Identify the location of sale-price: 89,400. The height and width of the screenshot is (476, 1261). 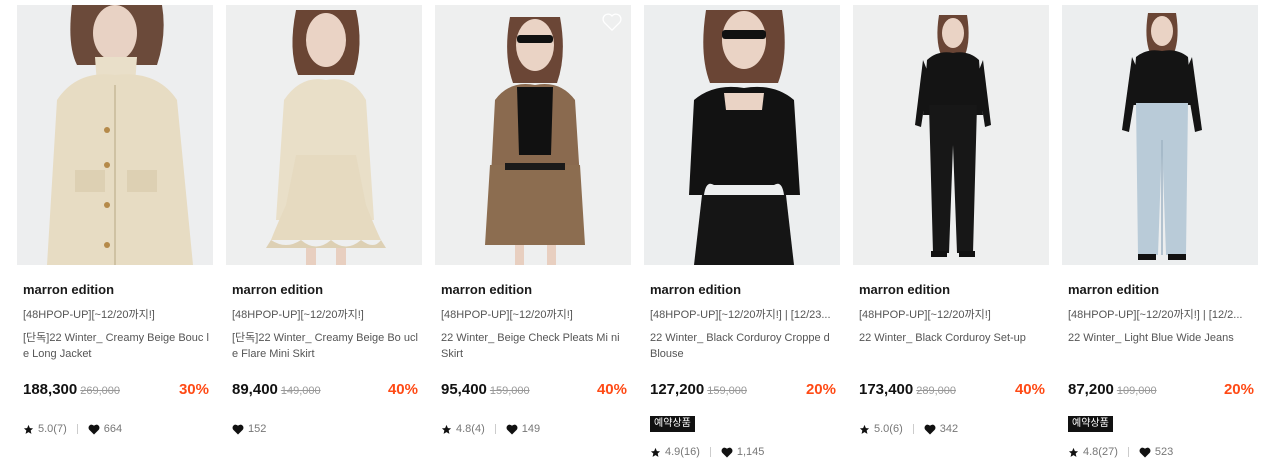
(255, 389).